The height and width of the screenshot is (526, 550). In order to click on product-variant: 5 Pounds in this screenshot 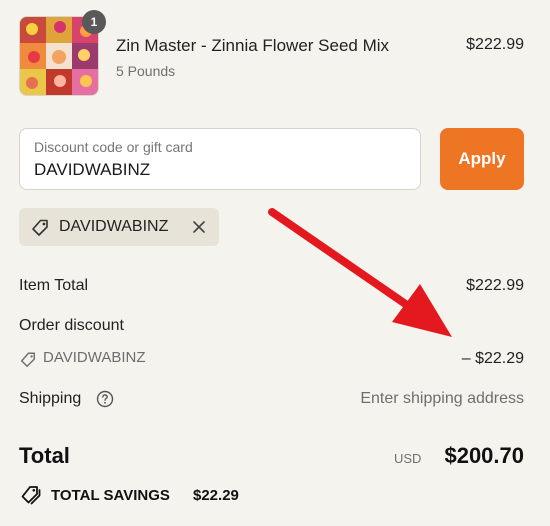, I will do `click(146, 71)`.